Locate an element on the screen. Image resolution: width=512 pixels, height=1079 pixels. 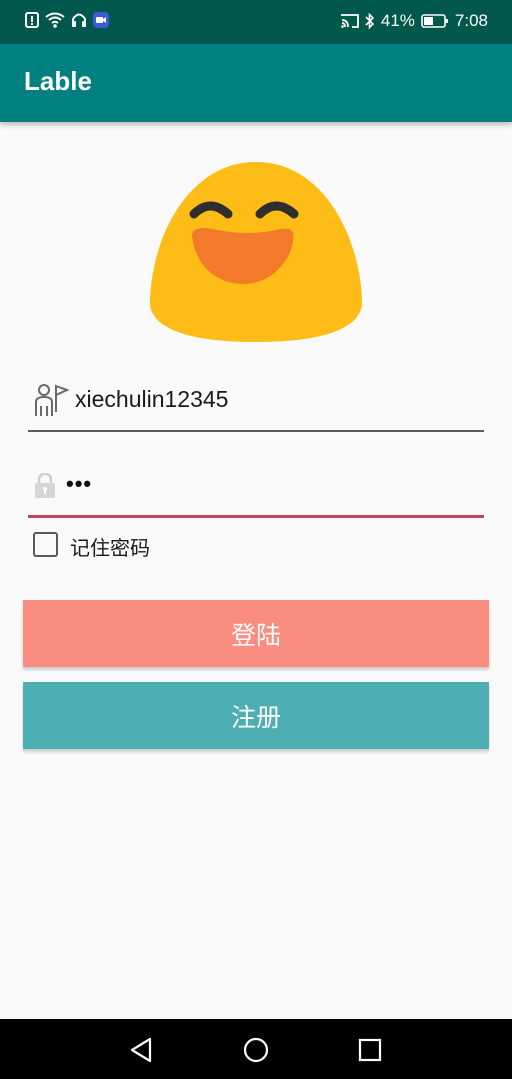
battery-percent: 41% is located at coordinates (397, 20).